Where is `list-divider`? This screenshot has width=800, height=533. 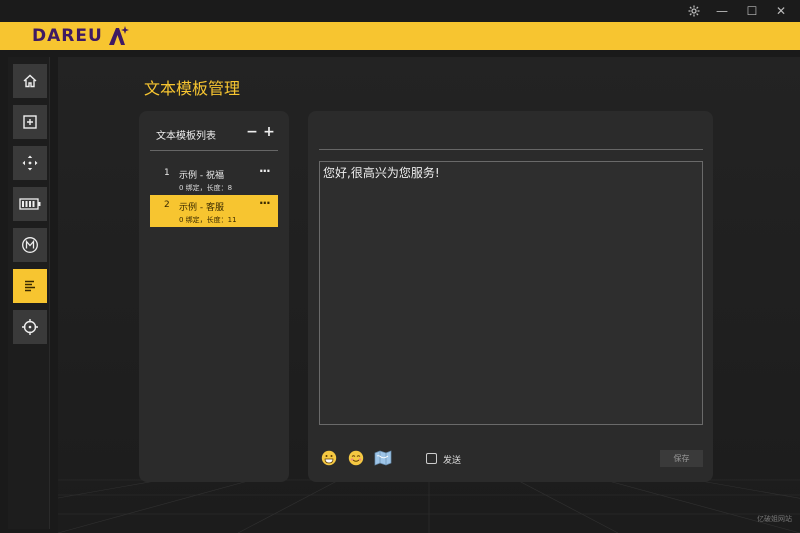
list-divider is located at coordinates (214, 150).